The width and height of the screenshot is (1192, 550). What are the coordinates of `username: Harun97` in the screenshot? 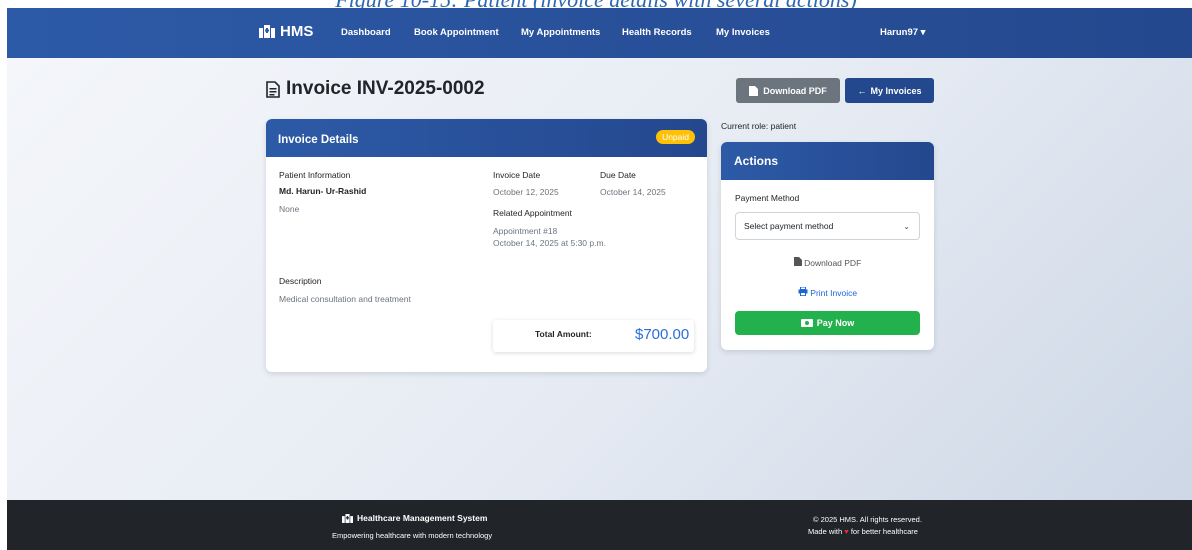 It's located at (899, 32).